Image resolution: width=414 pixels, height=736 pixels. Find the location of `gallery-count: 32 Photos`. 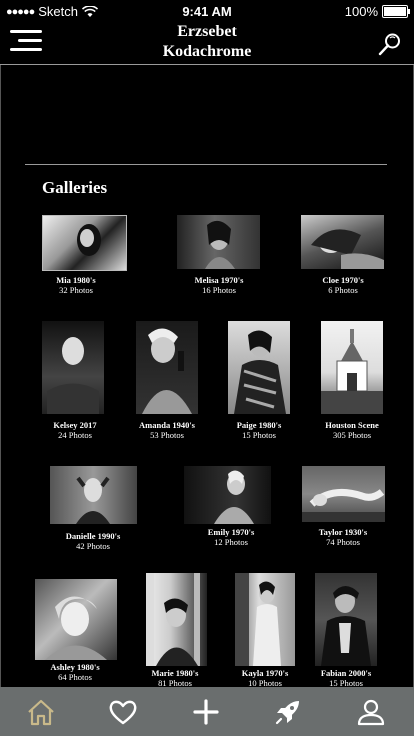

gallery-count: 32 Photos is located at coordinates (76, 290).